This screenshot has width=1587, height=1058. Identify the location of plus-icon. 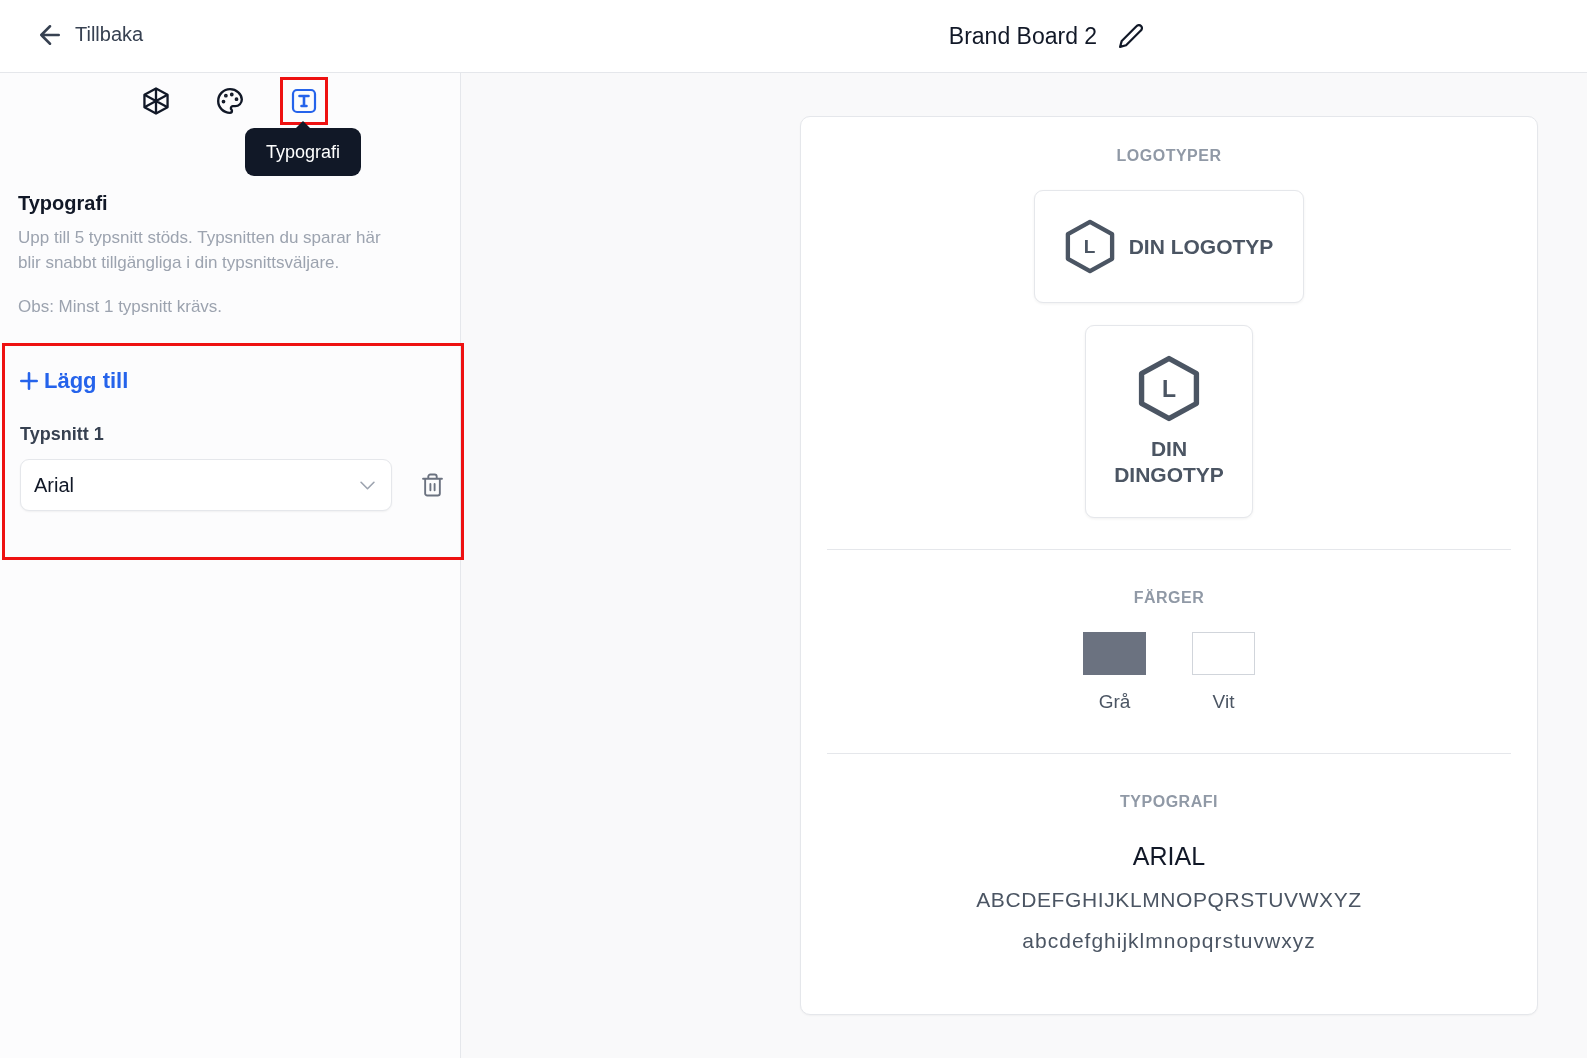
(29, 381).